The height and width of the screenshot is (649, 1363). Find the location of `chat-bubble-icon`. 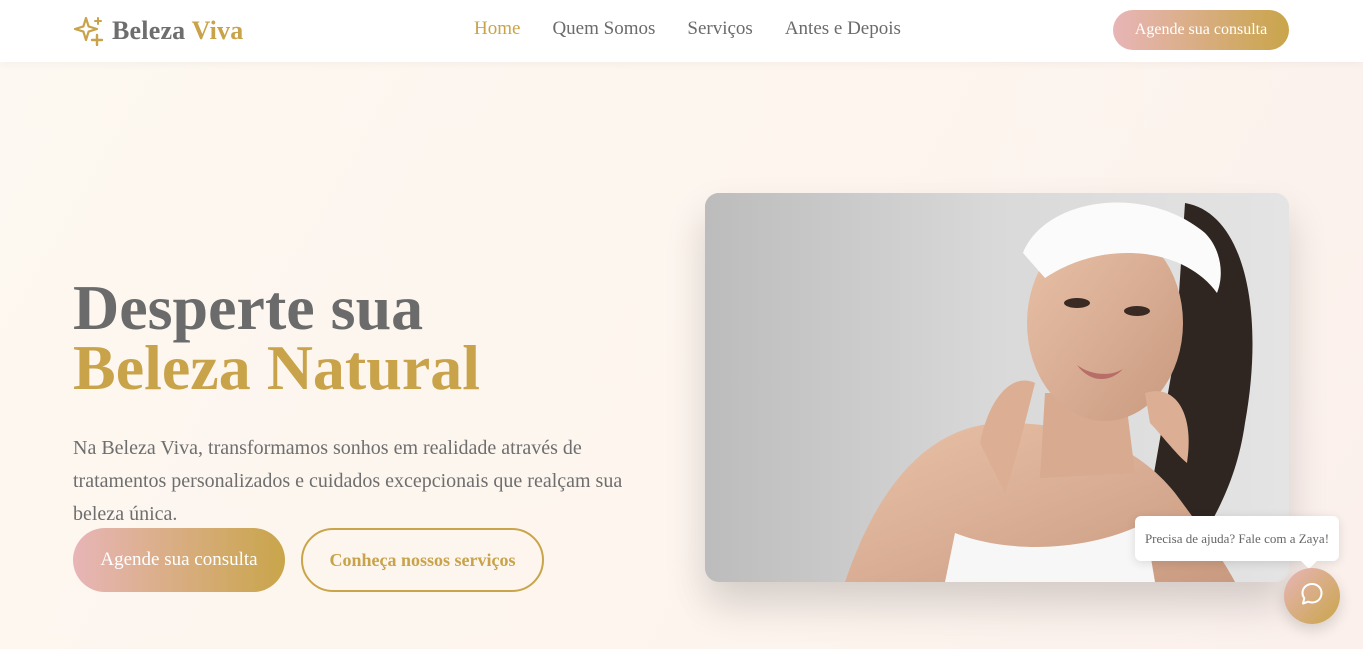

chat-bubble-icon is located at coordinates (1312, 596).